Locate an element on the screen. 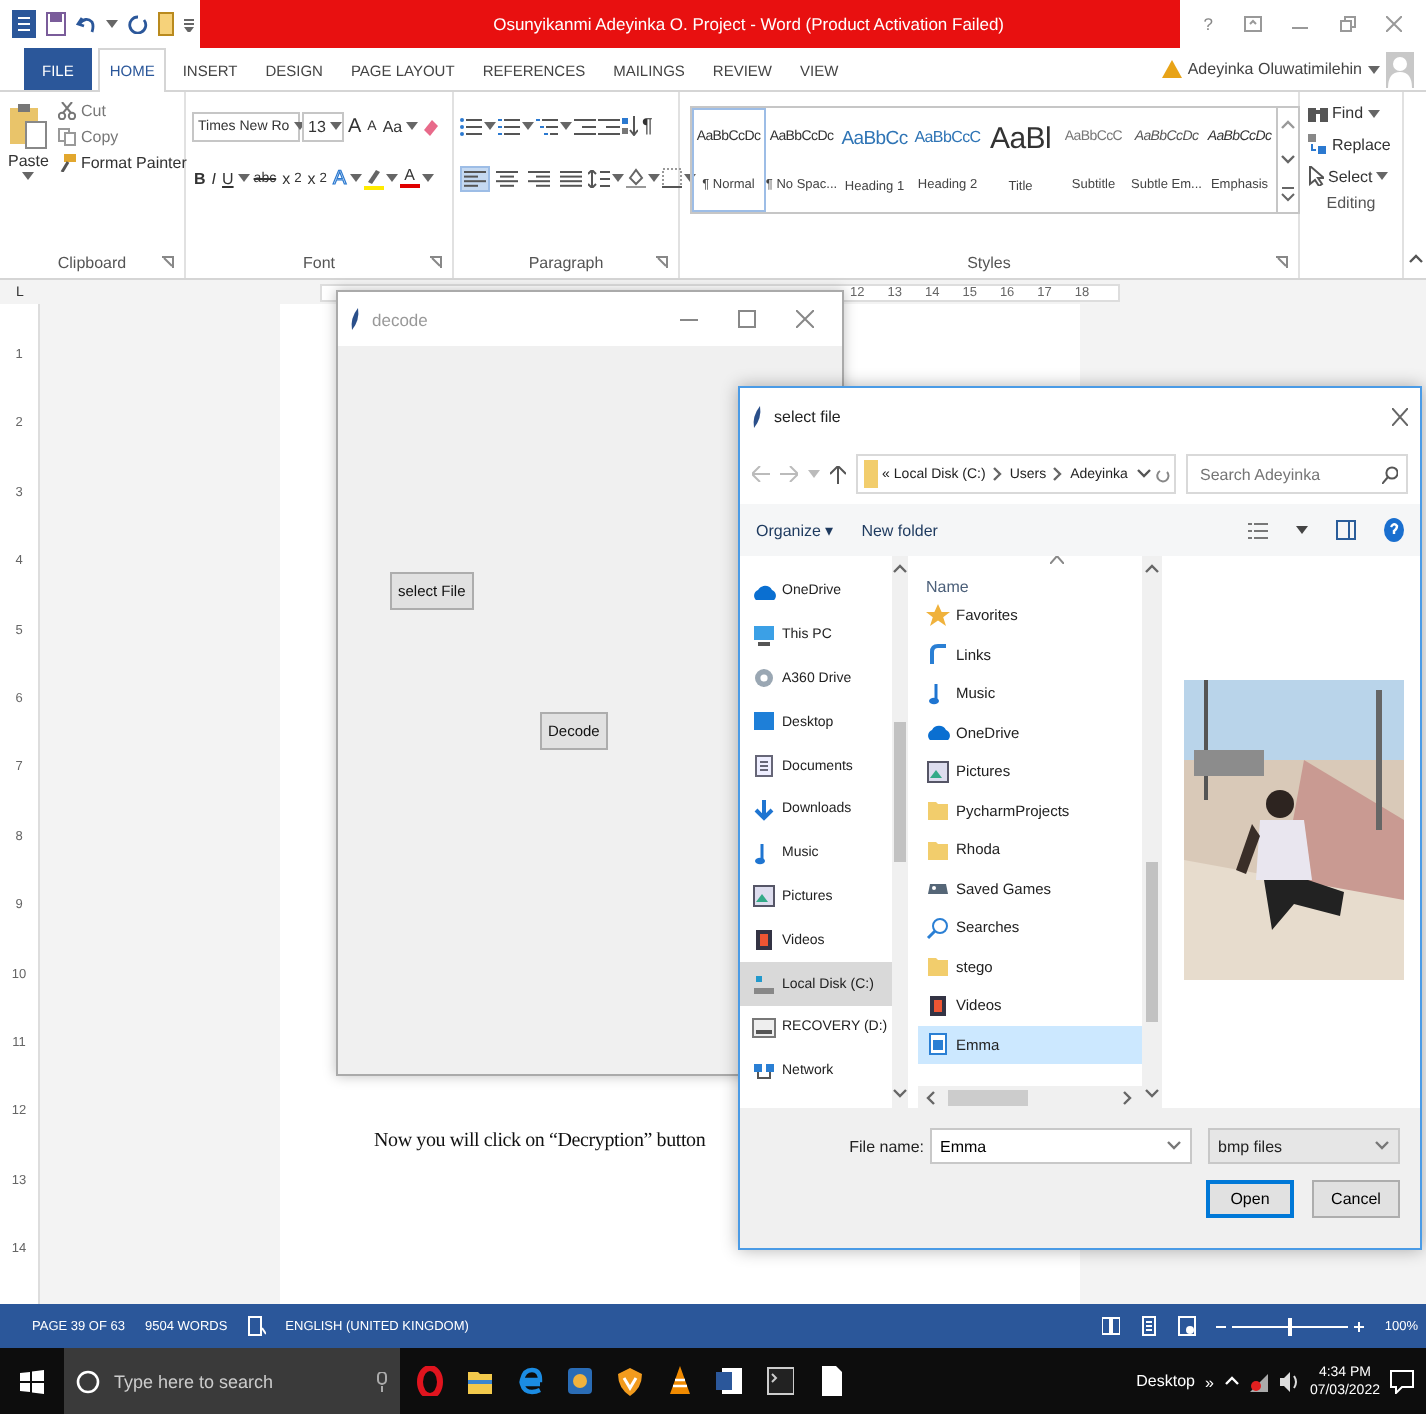 The height and width of the screenshot is (1414, 1426). format-painter-button: Format Painter is located at coordinates (122, 163).